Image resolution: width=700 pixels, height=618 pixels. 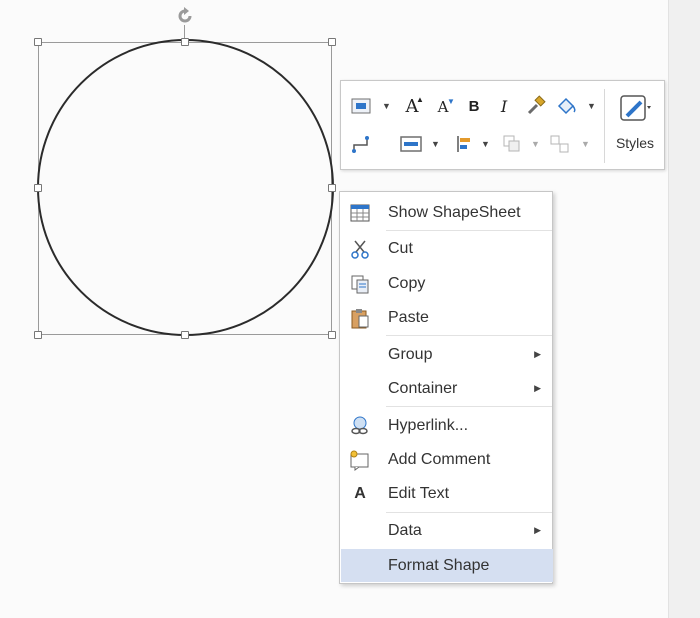 I want to click on bold-glyph: B, so click(x=474, y=106).